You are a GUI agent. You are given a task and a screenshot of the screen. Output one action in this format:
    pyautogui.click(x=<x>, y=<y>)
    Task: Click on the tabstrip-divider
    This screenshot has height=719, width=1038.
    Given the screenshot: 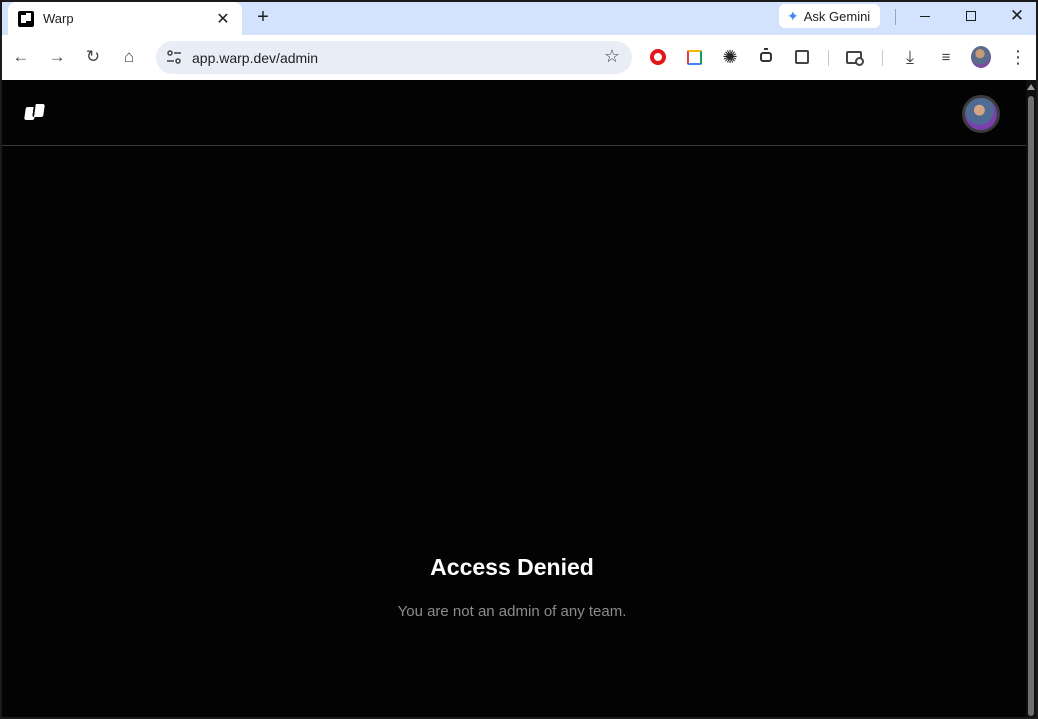 What is the action you would take?
    pyautogui.click(x=895, y=17)
    